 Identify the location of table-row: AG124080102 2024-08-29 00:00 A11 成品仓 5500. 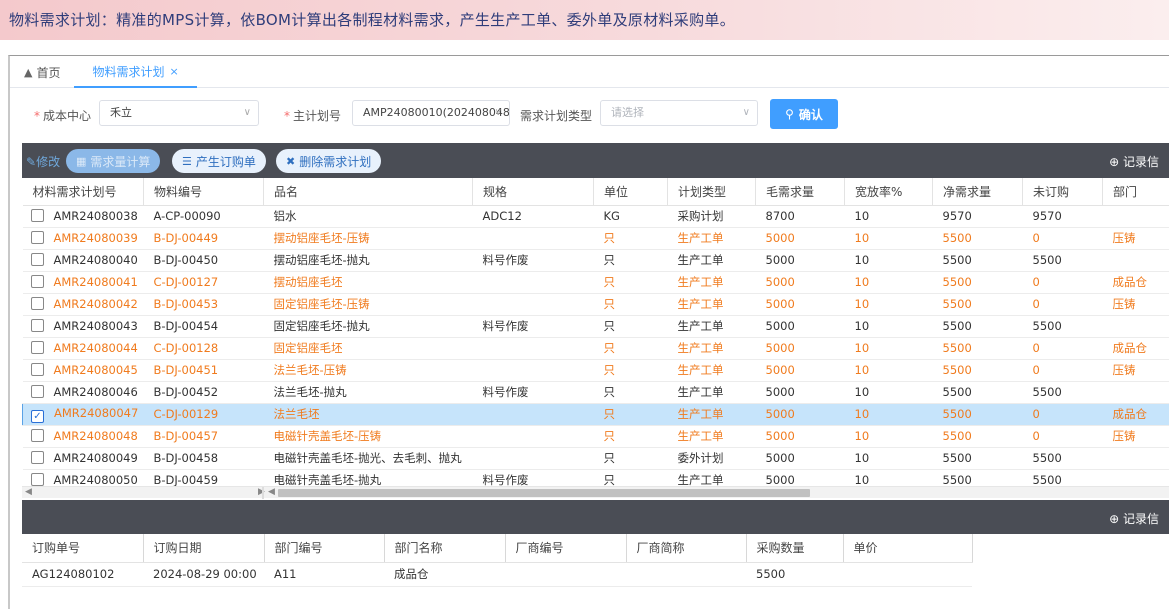
(497, 574).